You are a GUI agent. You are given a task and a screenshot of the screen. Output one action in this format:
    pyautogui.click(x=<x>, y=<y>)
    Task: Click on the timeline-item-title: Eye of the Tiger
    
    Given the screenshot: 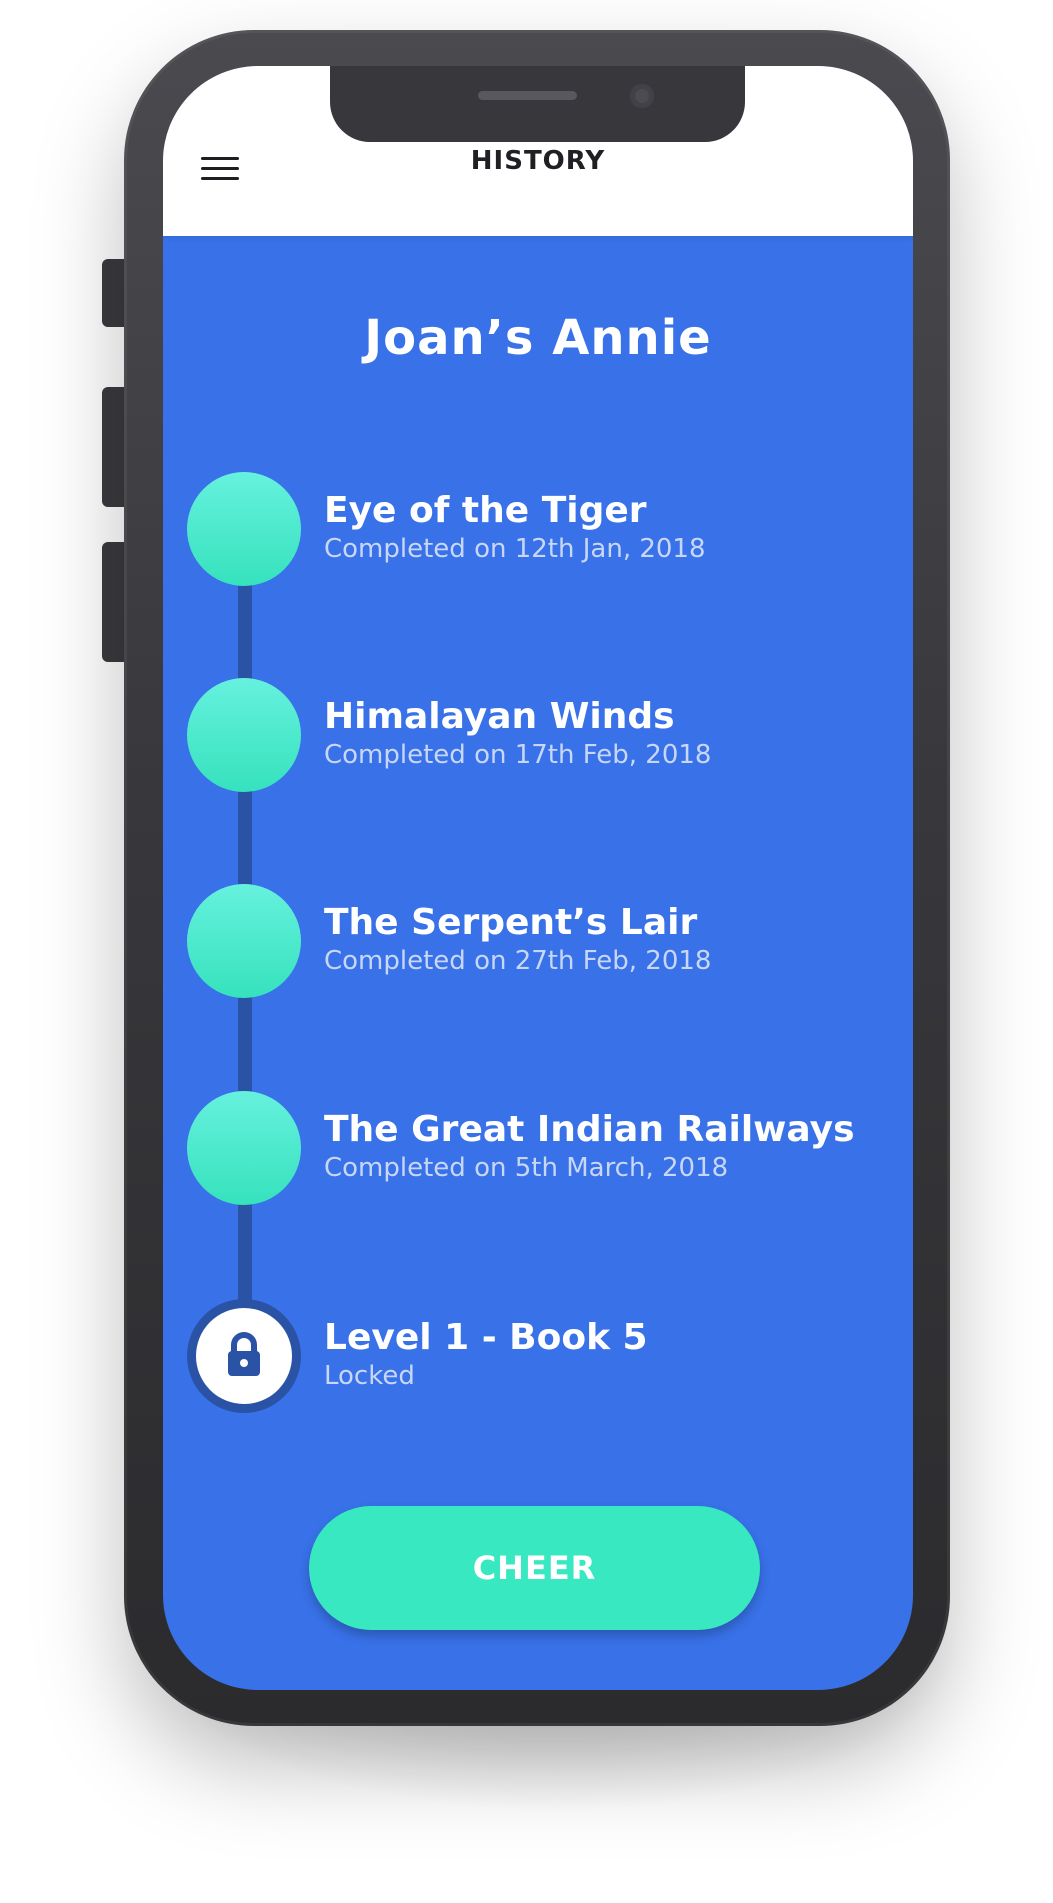 What is the action you would take?
    pyautogui.click(x=485, y=510)
    